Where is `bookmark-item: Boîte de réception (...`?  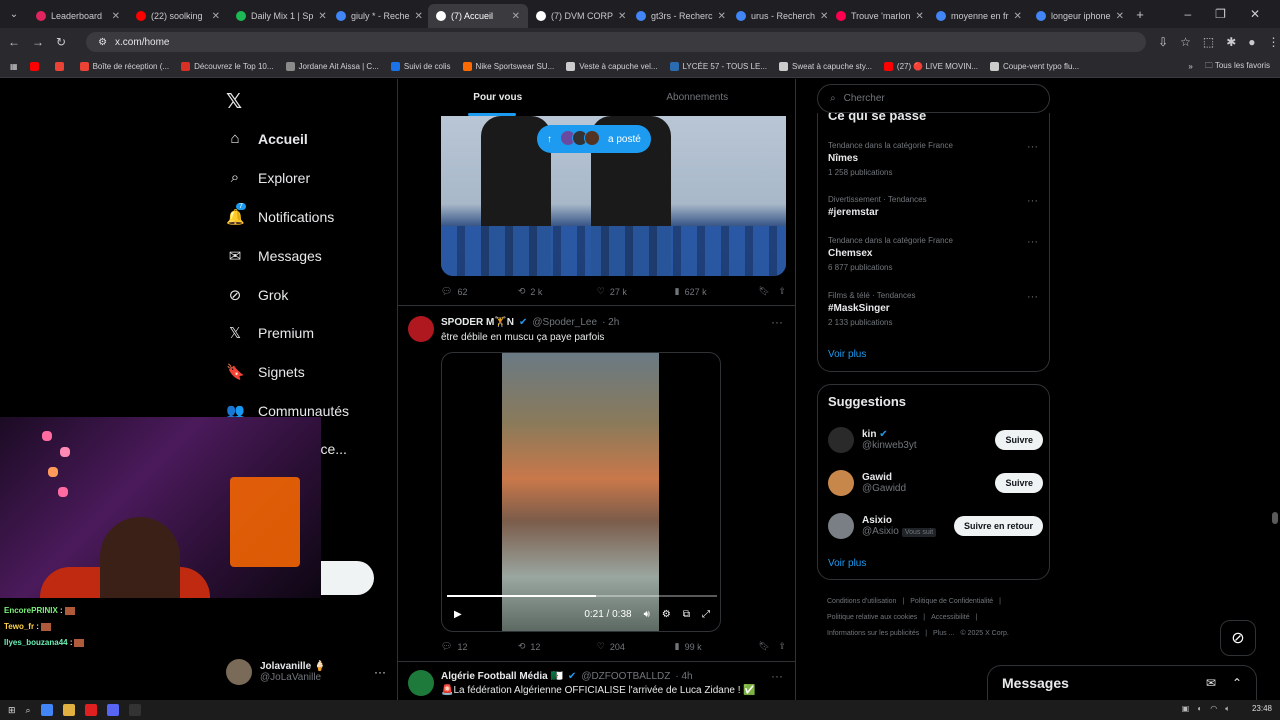
bookmark-item: Boîte de réception (... is located at coordinates (124, 66).